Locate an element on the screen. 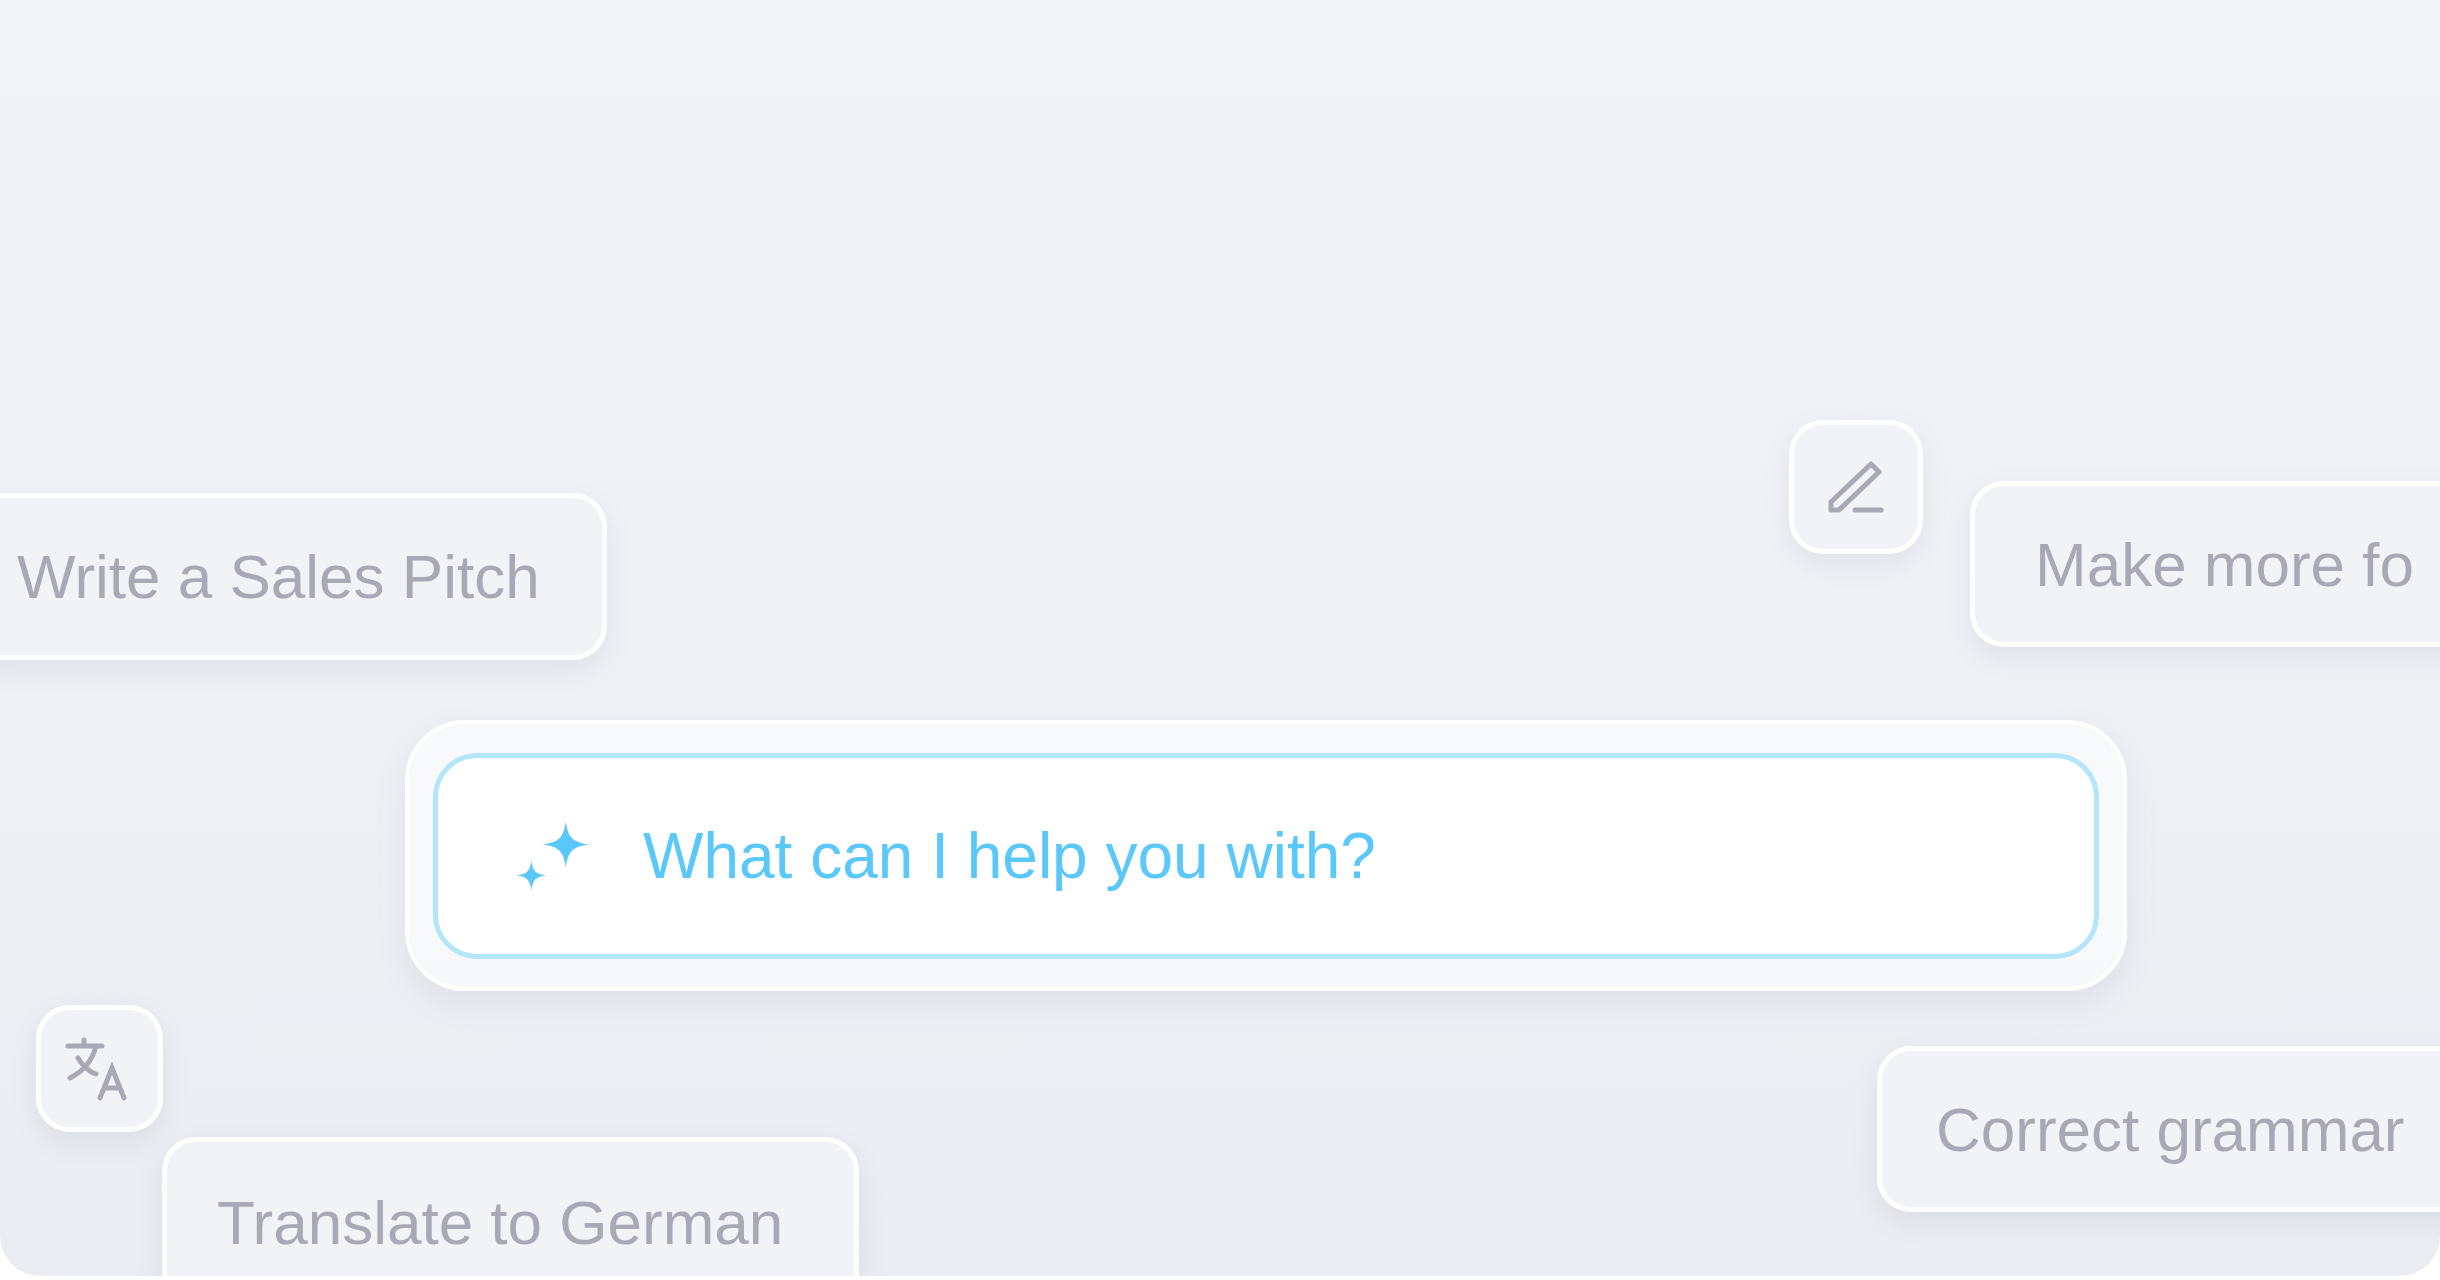  prompt-field: What can I help you with? is located at coordinates (1266, 855).